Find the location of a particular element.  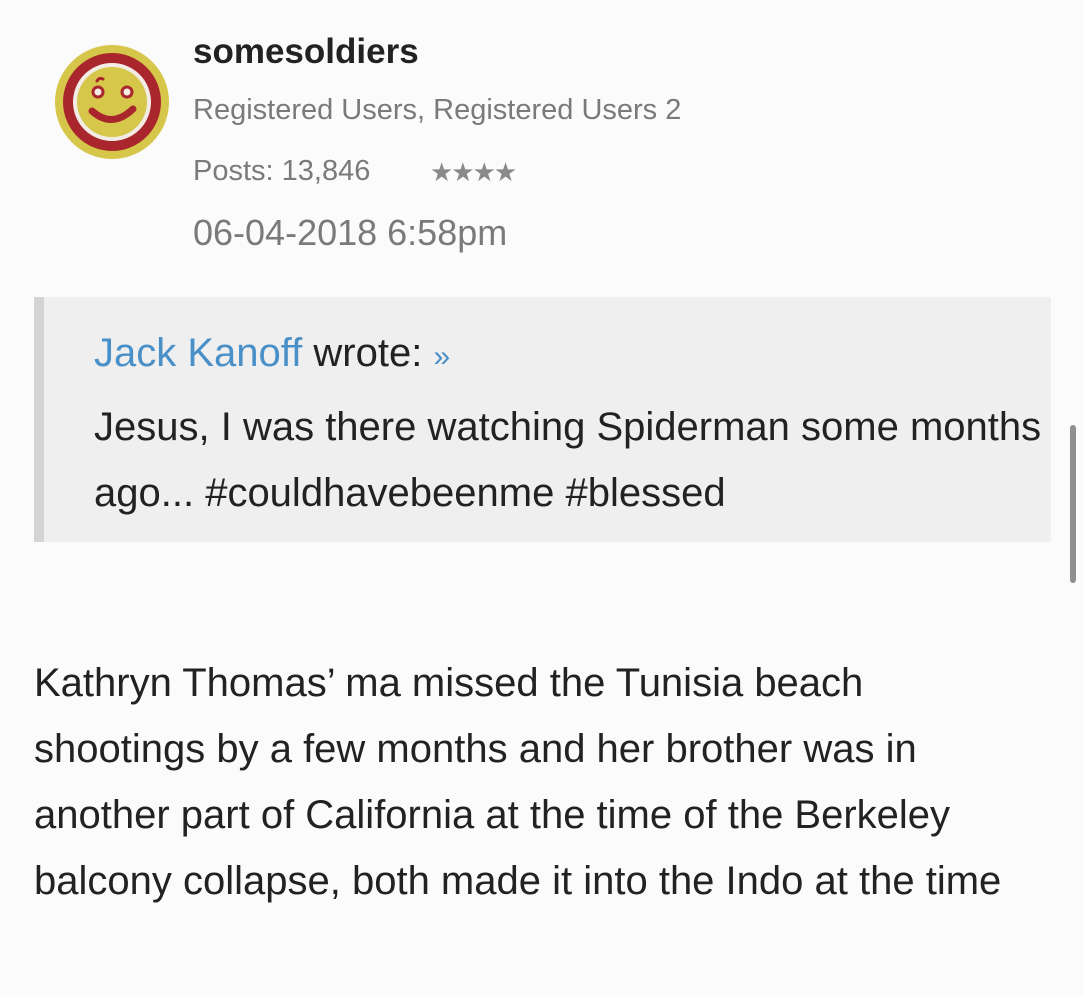

avatar is located at coordinates (112, 102).